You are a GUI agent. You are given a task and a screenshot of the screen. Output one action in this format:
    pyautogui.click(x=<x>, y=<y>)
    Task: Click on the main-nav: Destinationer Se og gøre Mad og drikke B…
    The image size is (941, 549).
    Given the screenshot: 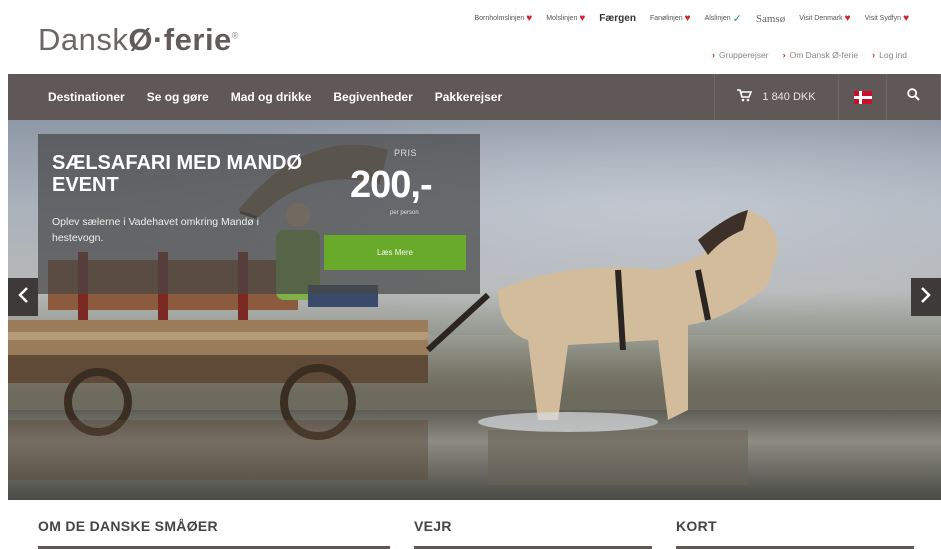 What is the action you would take?
    pyautogui.click(x=474, y=97)
    